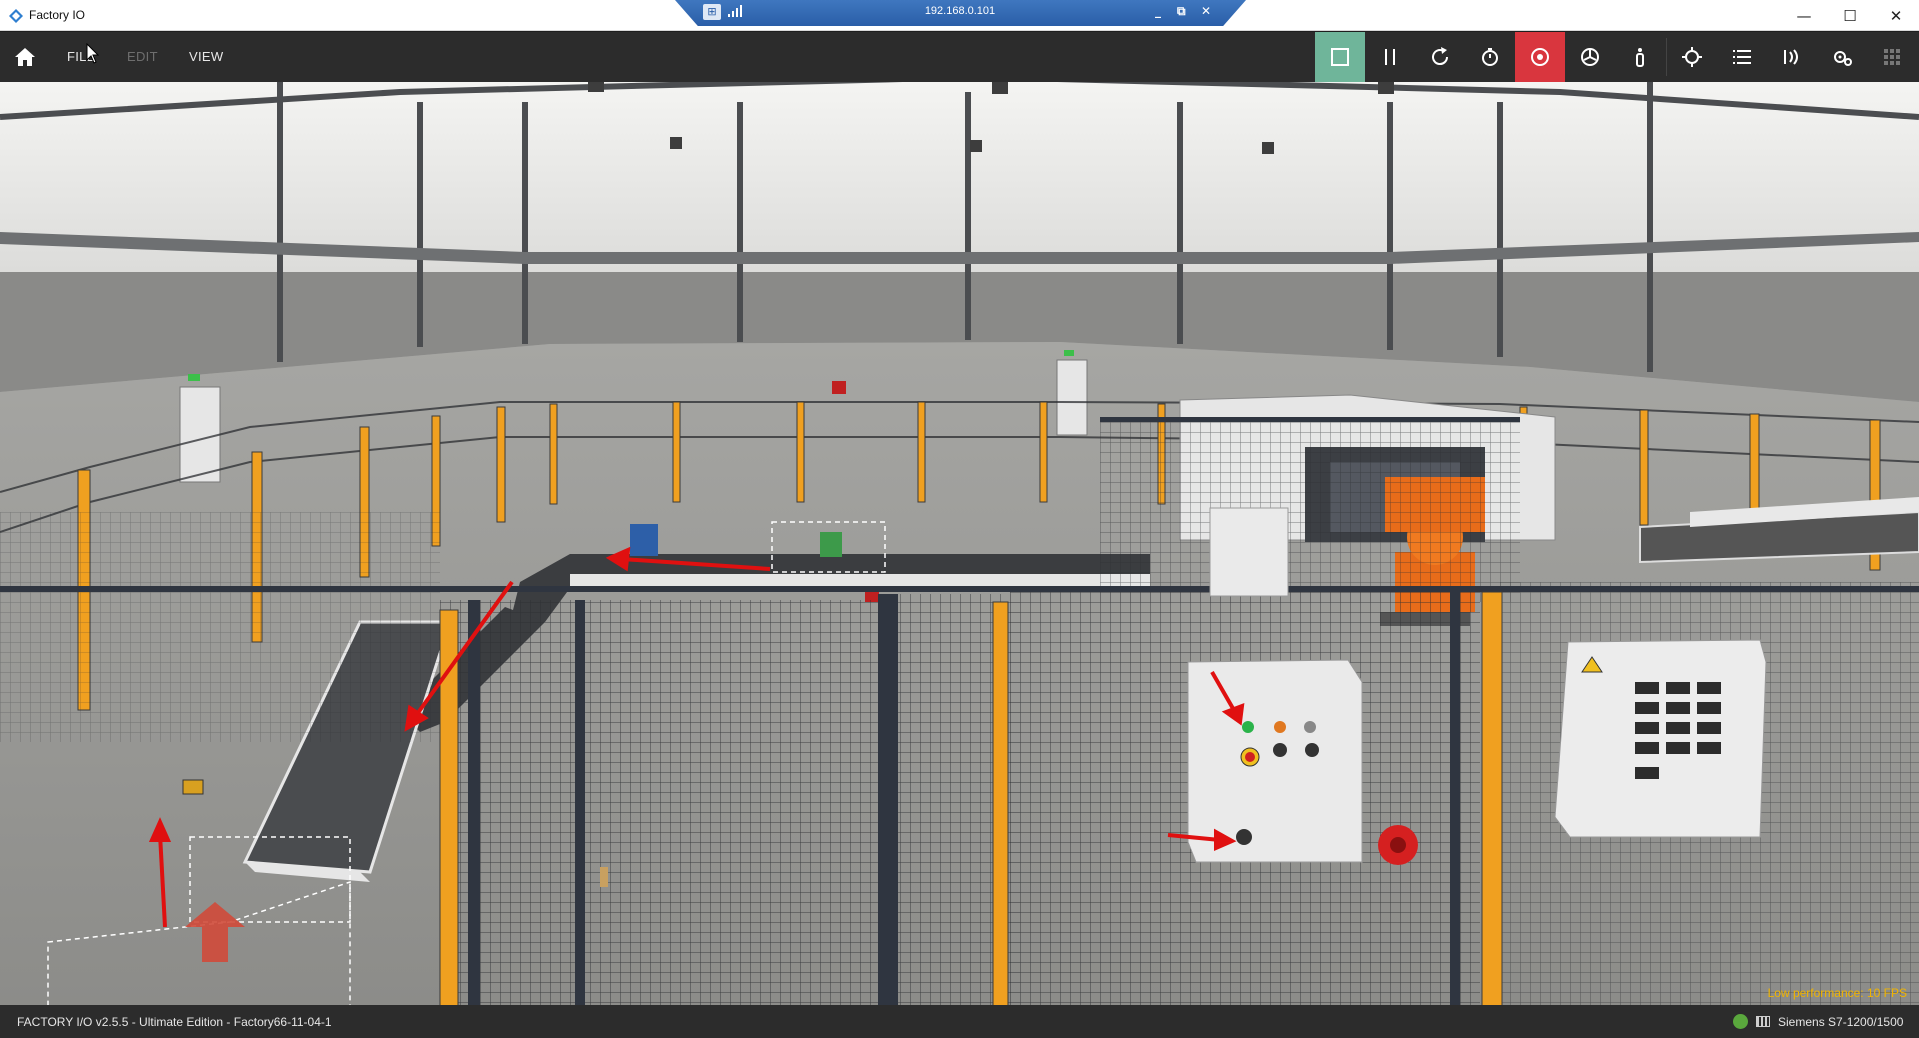 The height and width of the screenshot is (1038, 1919). I want to click on pause-icon, so click(1390, 57).